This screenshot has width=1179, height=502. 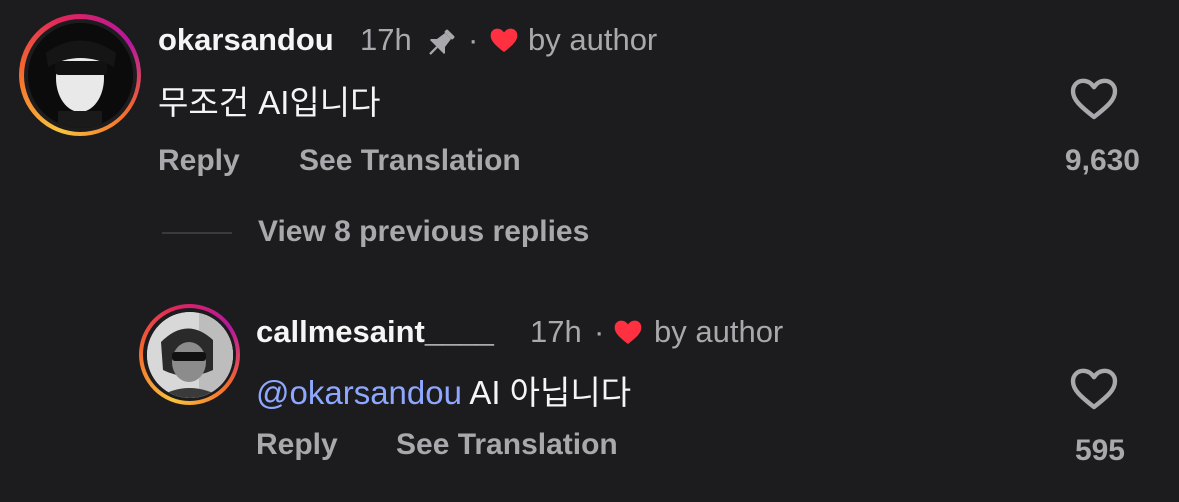 What do you see at coordinates (269, 102) in the screenshot?
I see `comment-text: 무조건 AI입니다` at bounding box center [269, 102].